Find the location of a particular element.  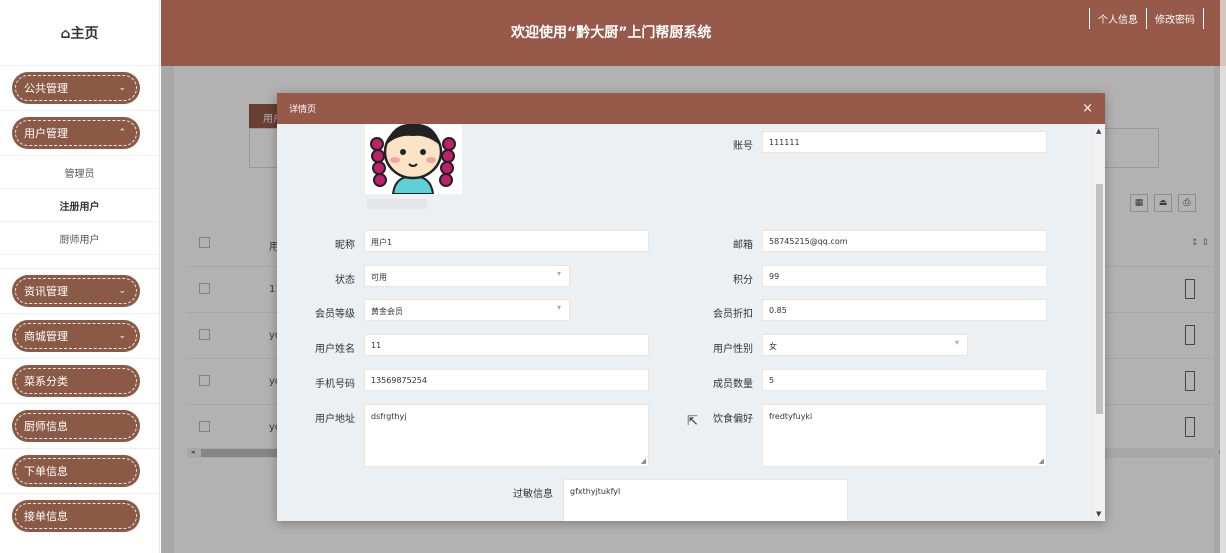

top-header: 欢迎使用“黔大厨”上门帮厨系统 个人信息 修改密码 is located at coordinates (693, 33).